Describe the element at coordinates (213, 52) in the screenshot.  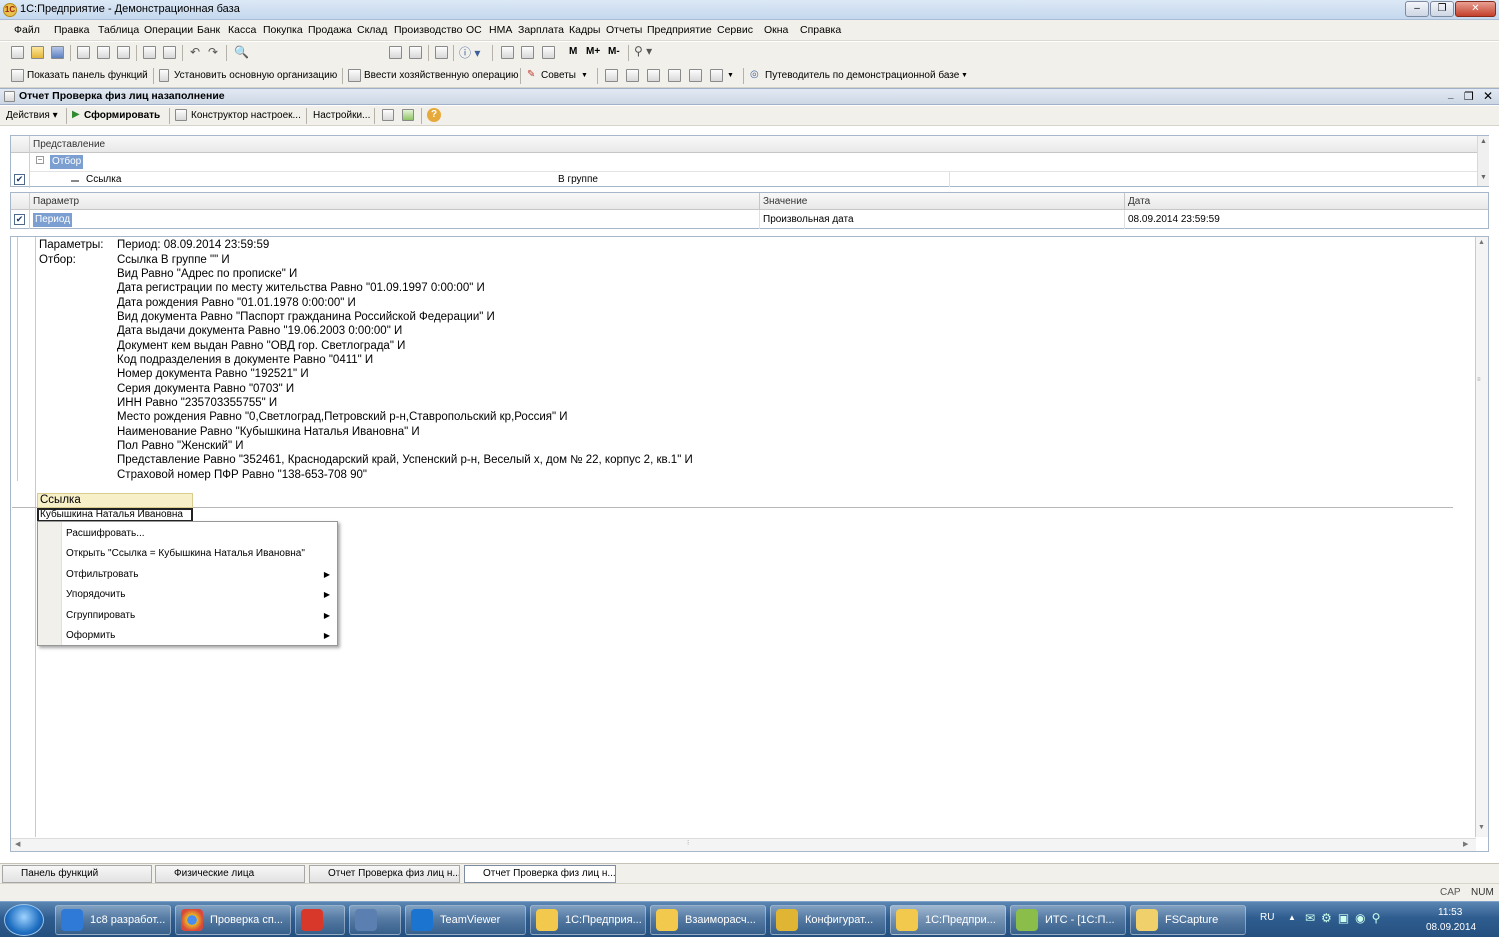
I see `redo-icon: ↷` at that location.